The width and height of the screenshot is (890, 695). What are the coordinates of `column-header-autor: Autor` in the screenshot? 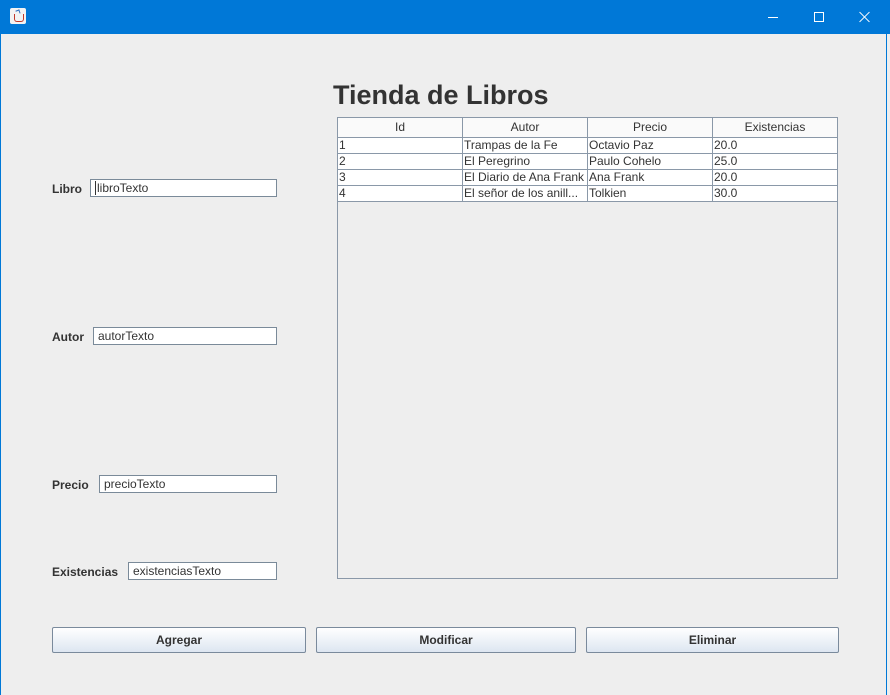 It's located at (525, 127).